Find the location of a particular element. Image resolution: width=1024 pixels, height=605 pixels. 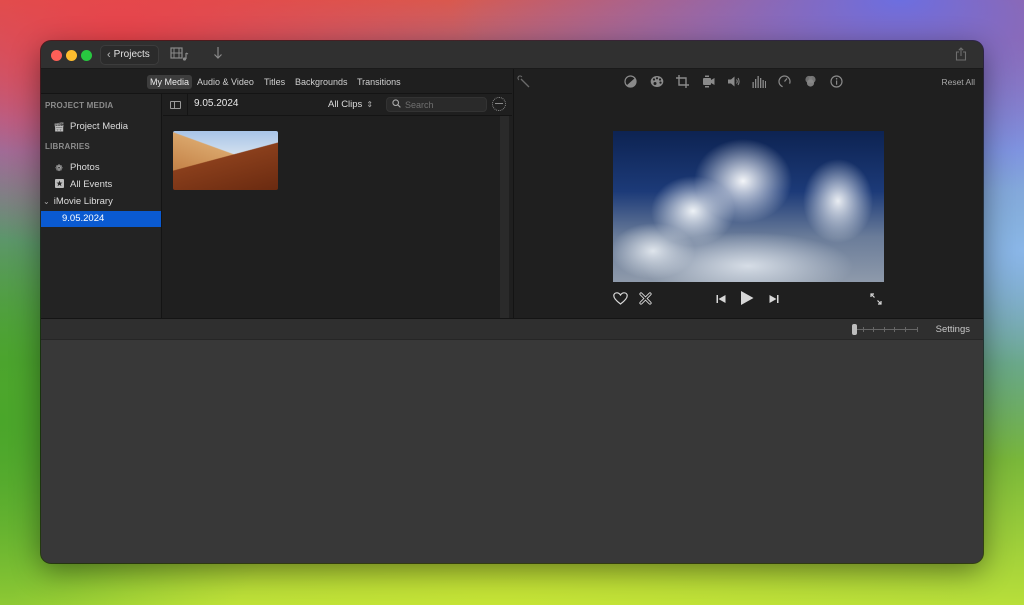

timeline-toolbar: Settings is located at coordinates (512, 329).